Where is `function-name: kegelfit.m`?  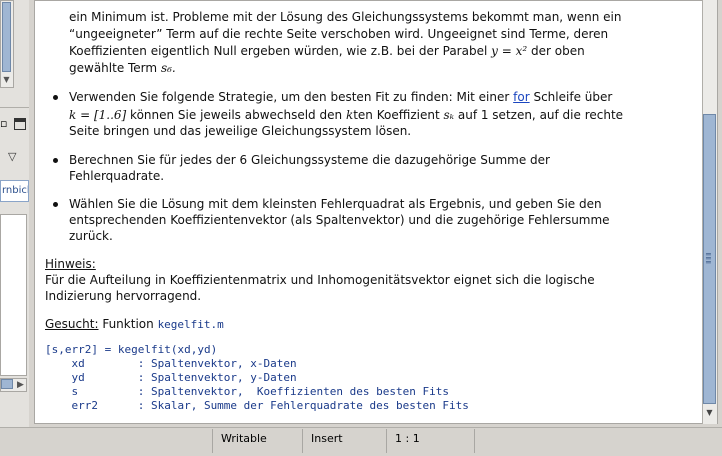 function-name: kegelfit.m is located at coordinates (190, 324).